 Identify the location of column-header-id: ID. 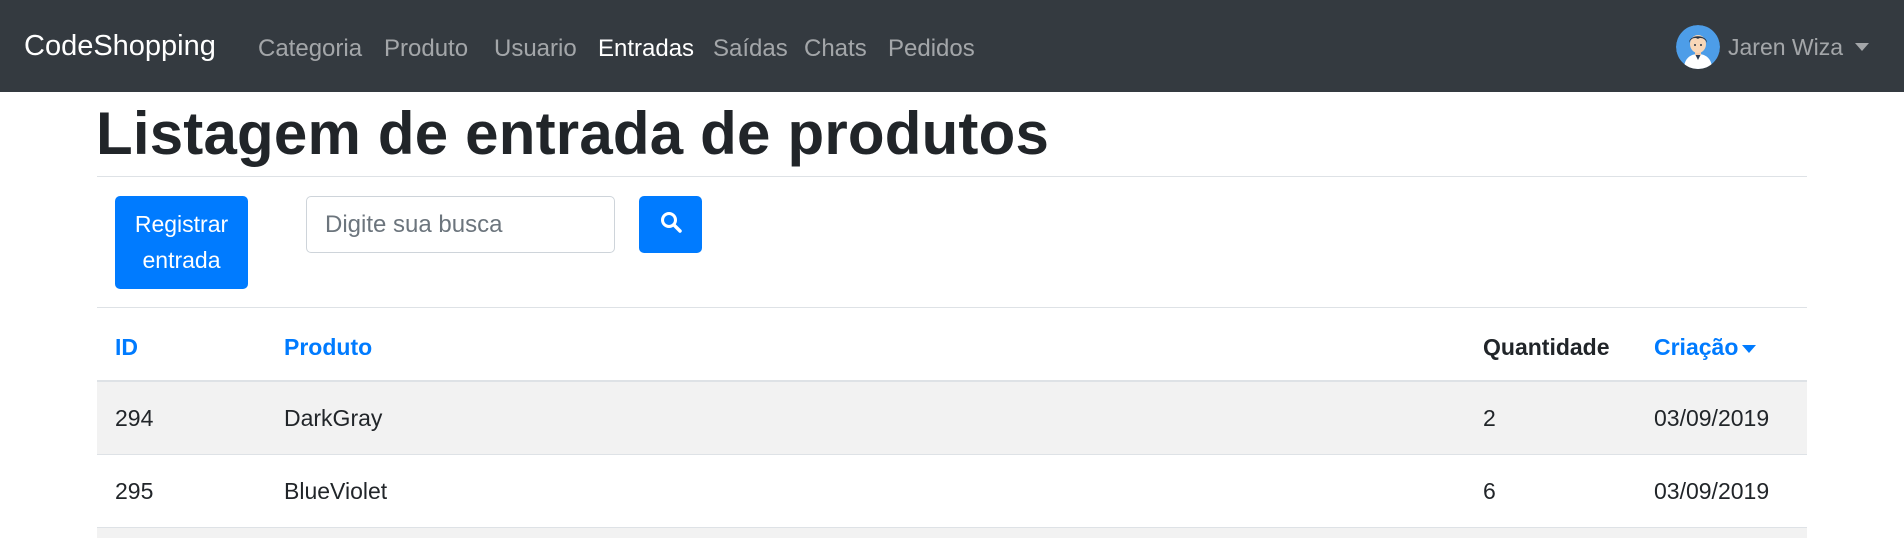
(126, 347).